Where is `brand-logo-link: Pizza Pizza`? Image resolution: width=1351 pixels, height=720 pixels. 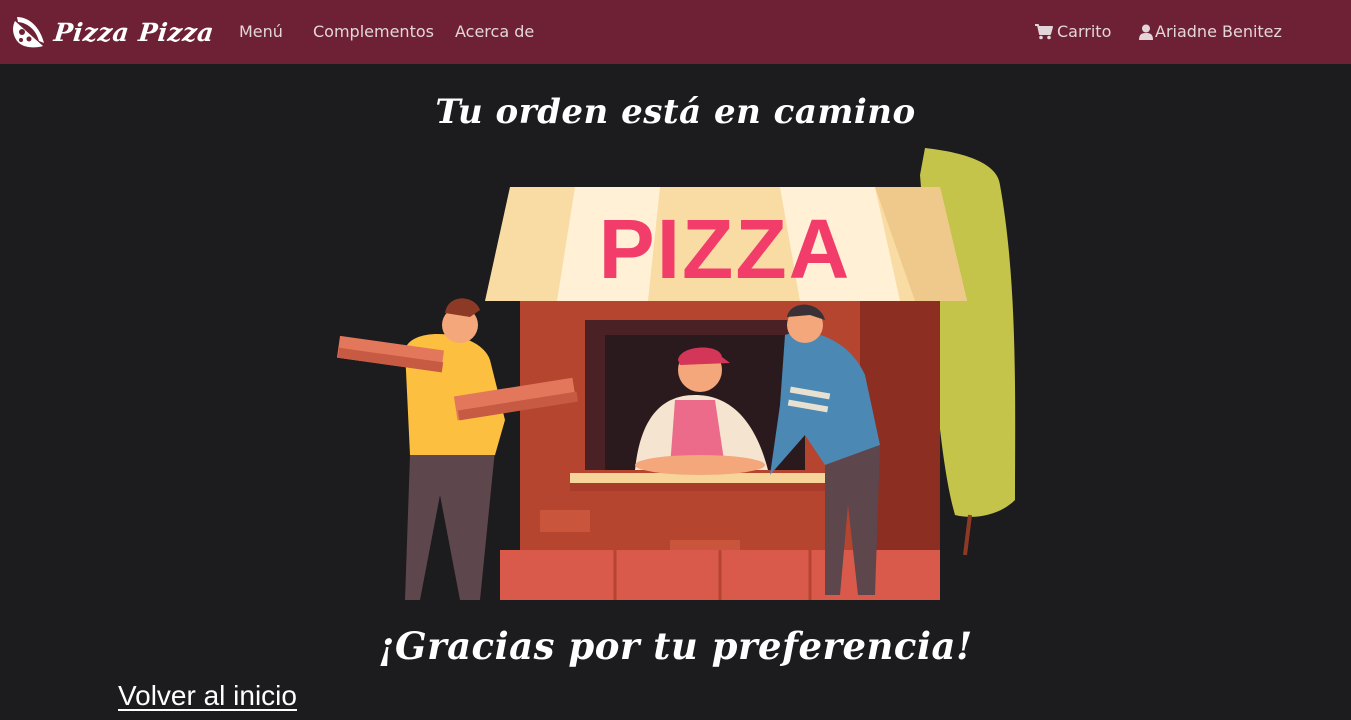
brand-logo-link: Pizza Pizza is located at coordinates (114, 32).